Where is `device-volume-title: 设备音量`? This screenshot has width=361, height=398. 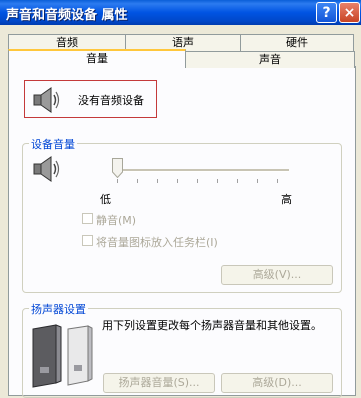 device-volume-title: 设备音量 is located at coordinates (53, 144).